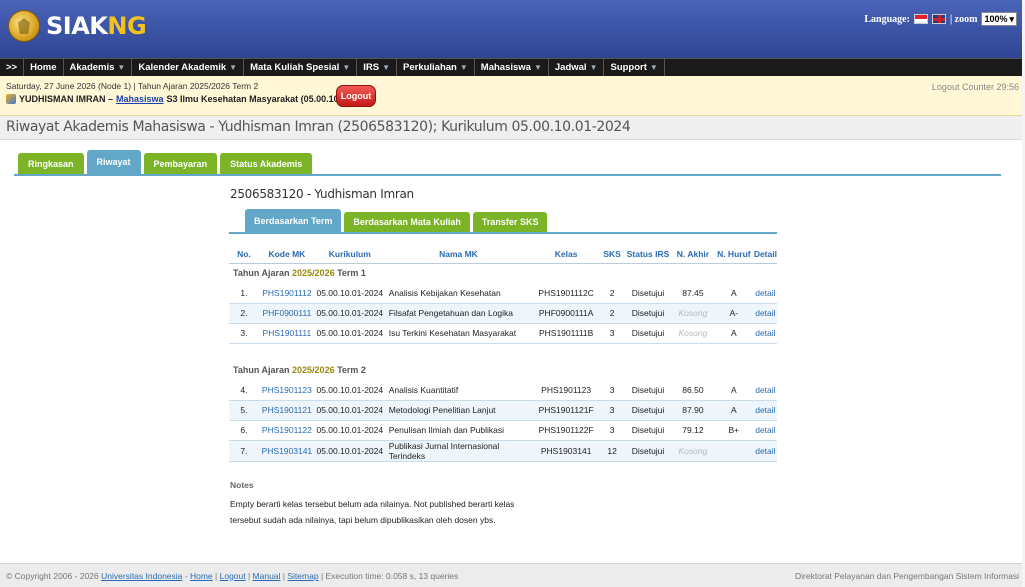 Image resolution: width=1025 pixels, height=587 pixels. Describe the element at coordinates (77, 26) in the screenshot. I see `siakng-logo: SIAKNG` at that location.